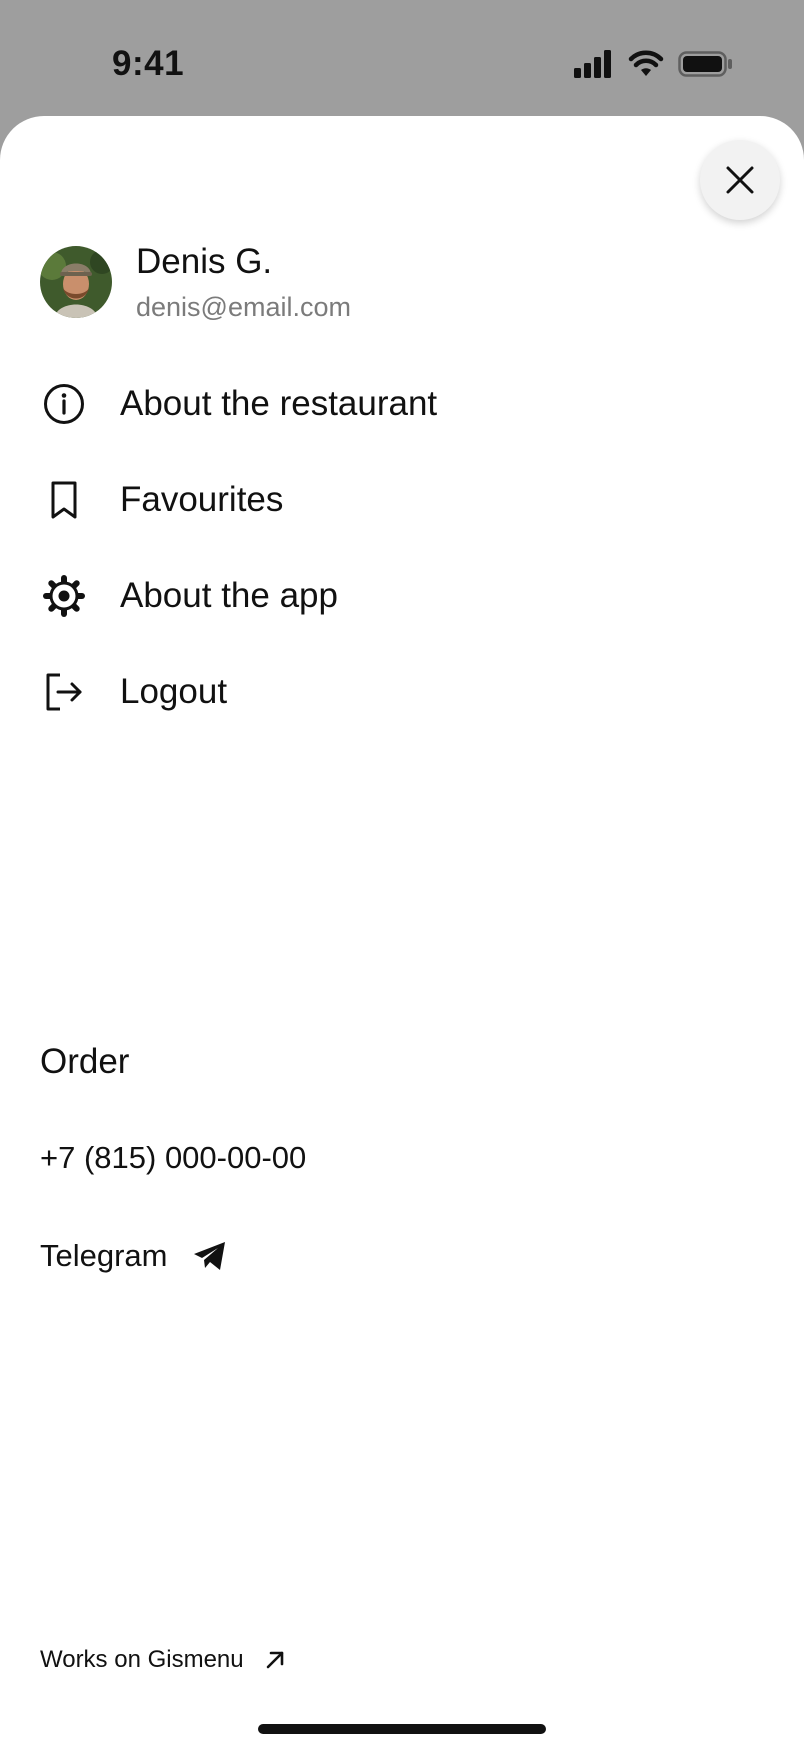 The height and width of the screenshot is (1748, 804). I want to click on logout-icon, so click(64, 692).